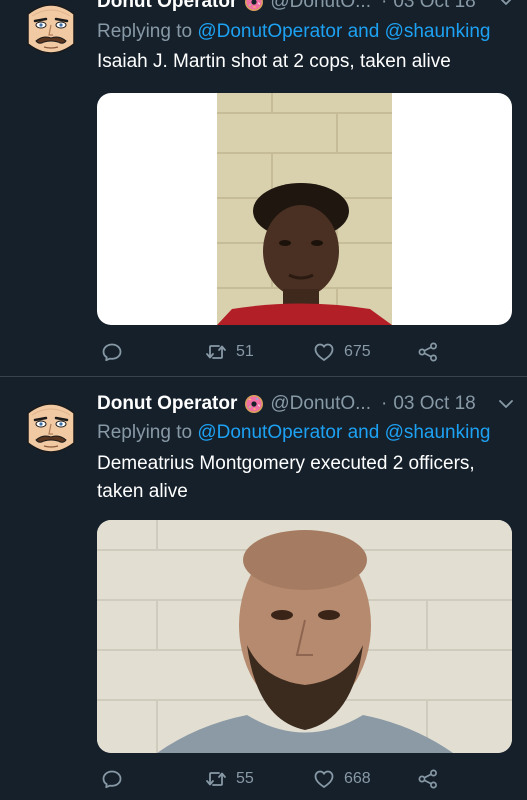 This screenshot has height=800, width=527. I want to click on retweet-count: 55, so click(245, 778).